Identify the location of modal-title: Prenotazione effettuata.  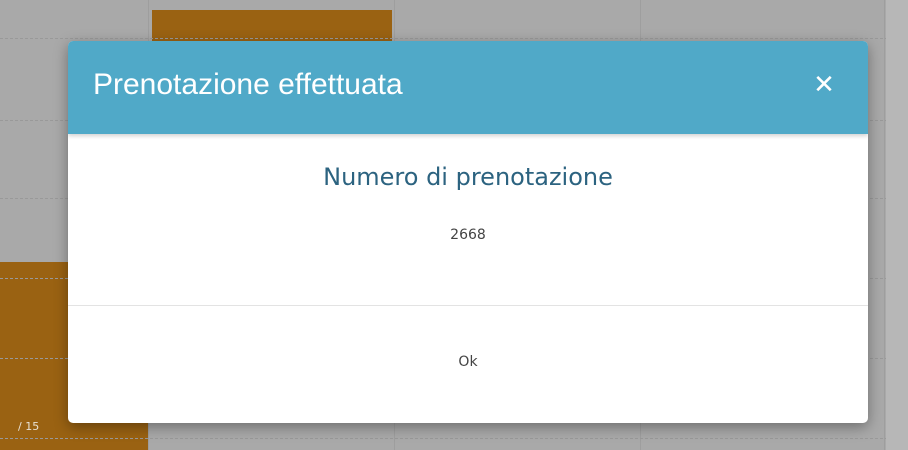
(248, 84).